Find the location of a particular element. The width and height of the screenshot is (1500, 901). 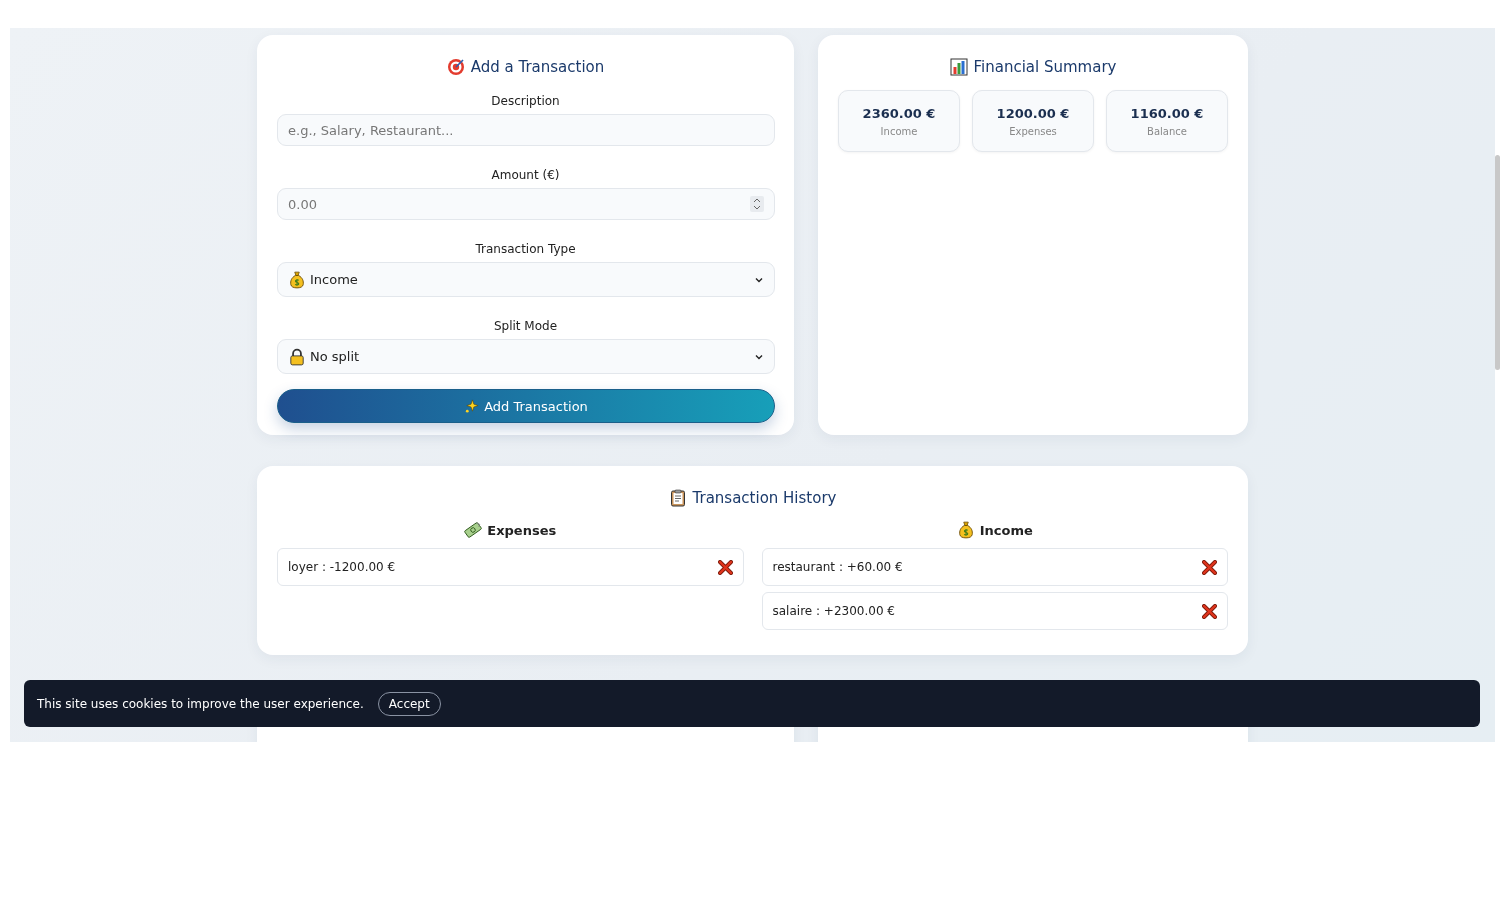

stat-value: 1160.00 € is located at coordinates (1167, 113).